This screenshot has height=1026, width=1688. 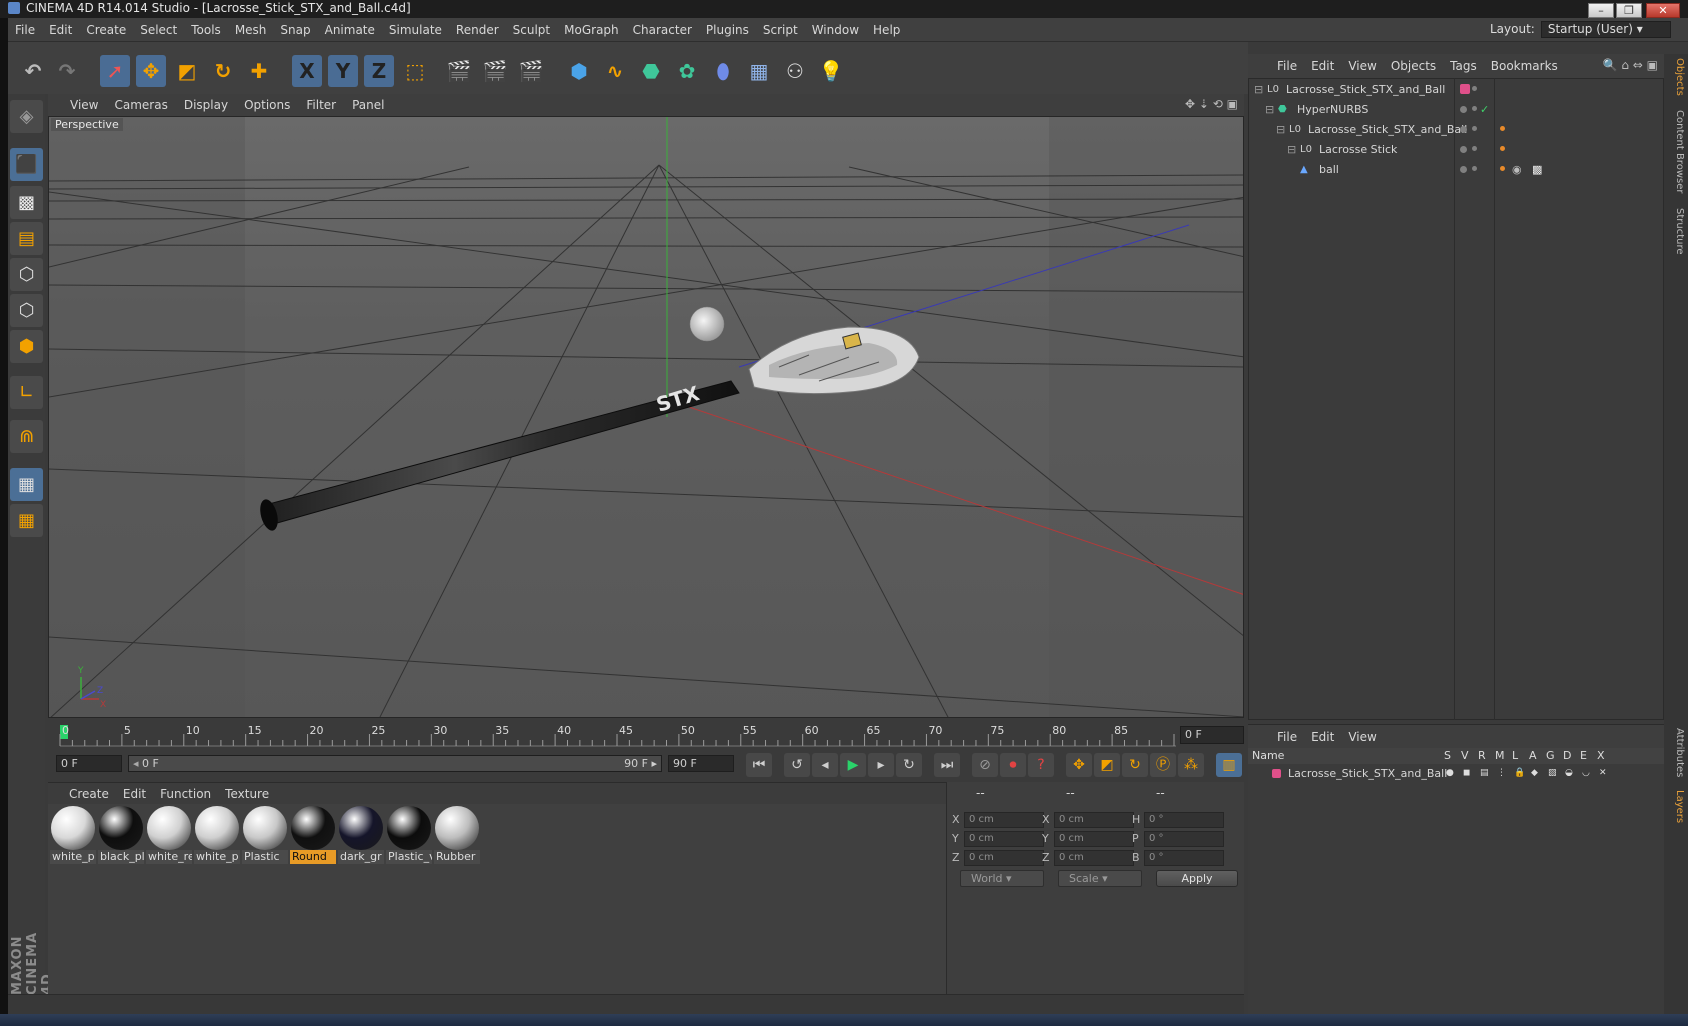 What do you see at coordinates (26, 202) in the screenshot?
I see `texture-mode-button: ▩` at bounding box center [26, 202].